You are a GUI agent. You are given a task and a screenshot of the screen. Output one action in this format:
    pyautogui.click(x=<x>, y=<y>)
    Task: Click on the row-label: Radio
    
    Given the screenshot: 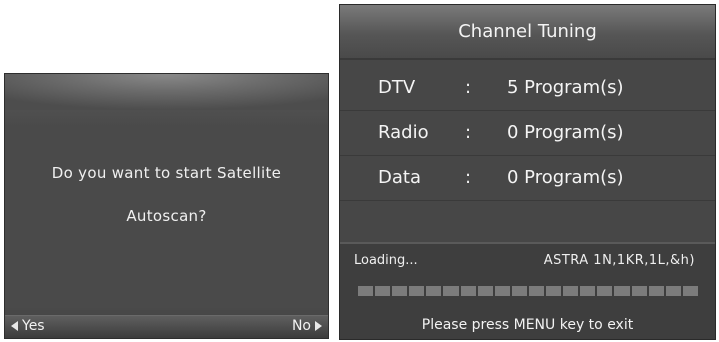 What is the action you would take?
    pyautogui.click(x=403, y=132)
    